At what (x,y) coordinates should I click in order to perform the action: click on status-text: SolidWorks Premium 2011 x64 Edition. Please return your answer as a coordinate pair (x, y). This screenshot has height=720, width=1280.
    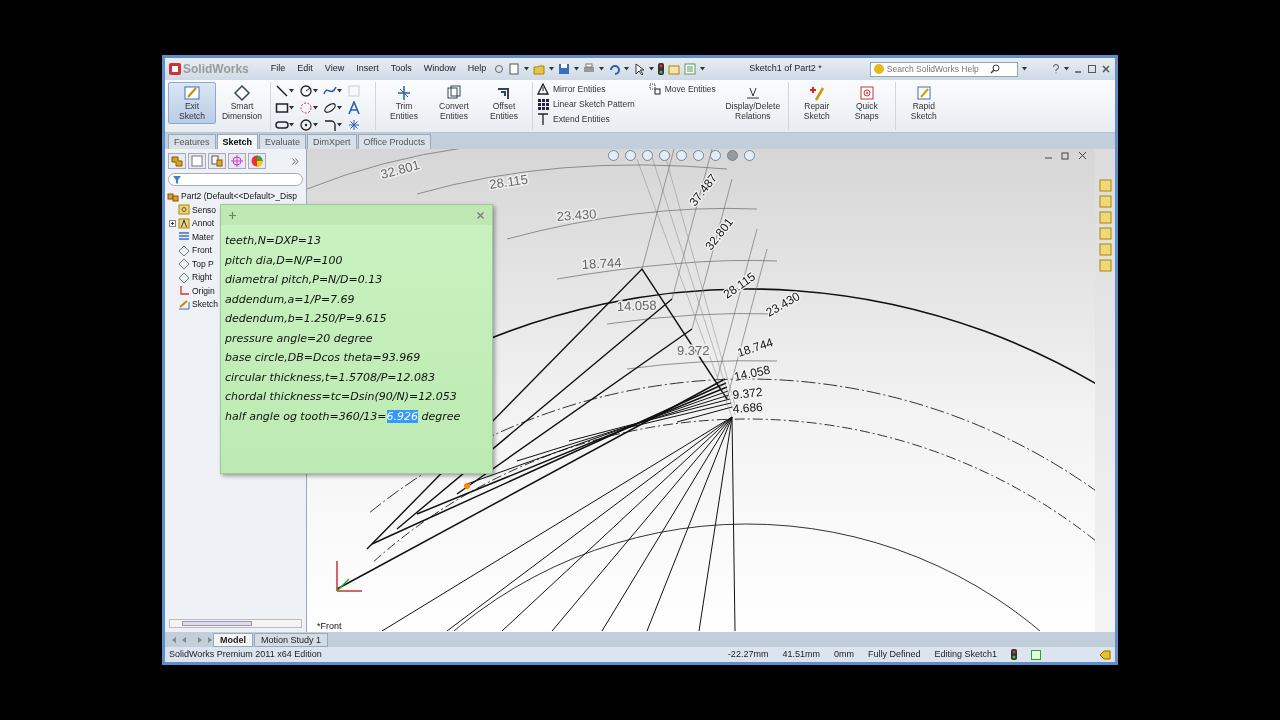
    Looking at the image, I should click on (245, 654).